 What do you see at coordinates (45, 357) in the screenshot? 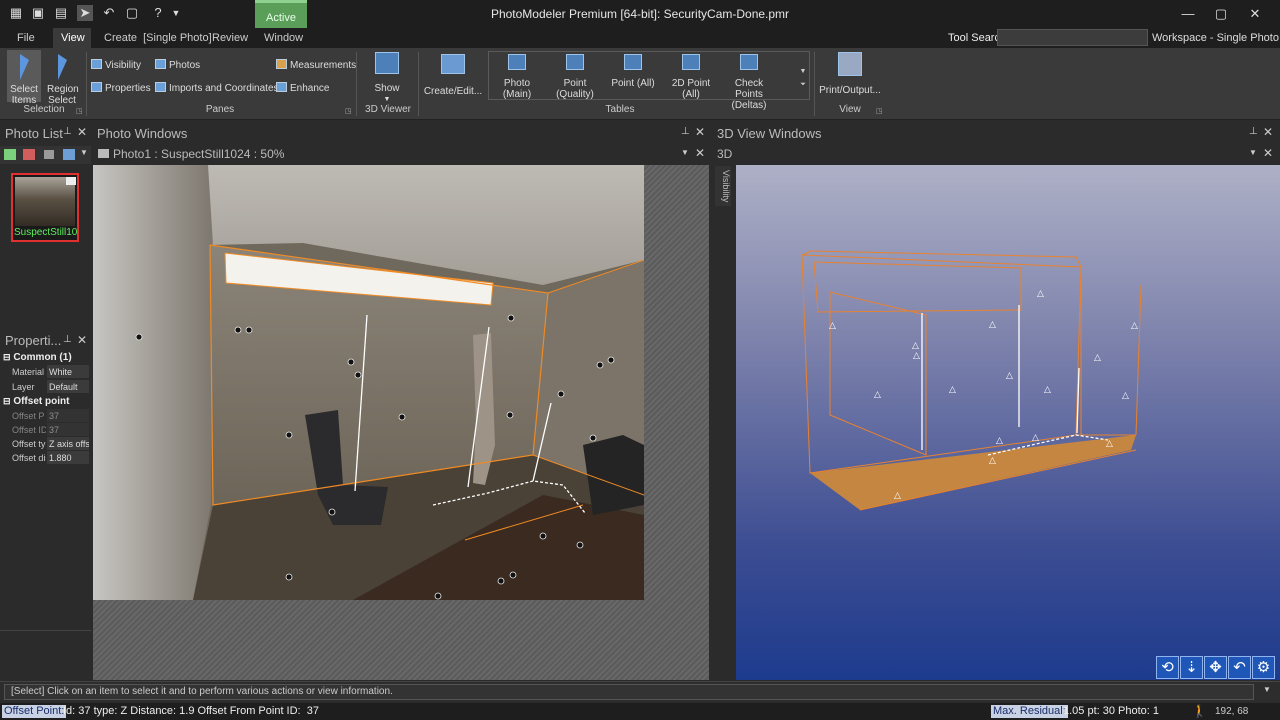
I see `common-section-header: ⊟ Common (1)` at bounding box center [45, 357].